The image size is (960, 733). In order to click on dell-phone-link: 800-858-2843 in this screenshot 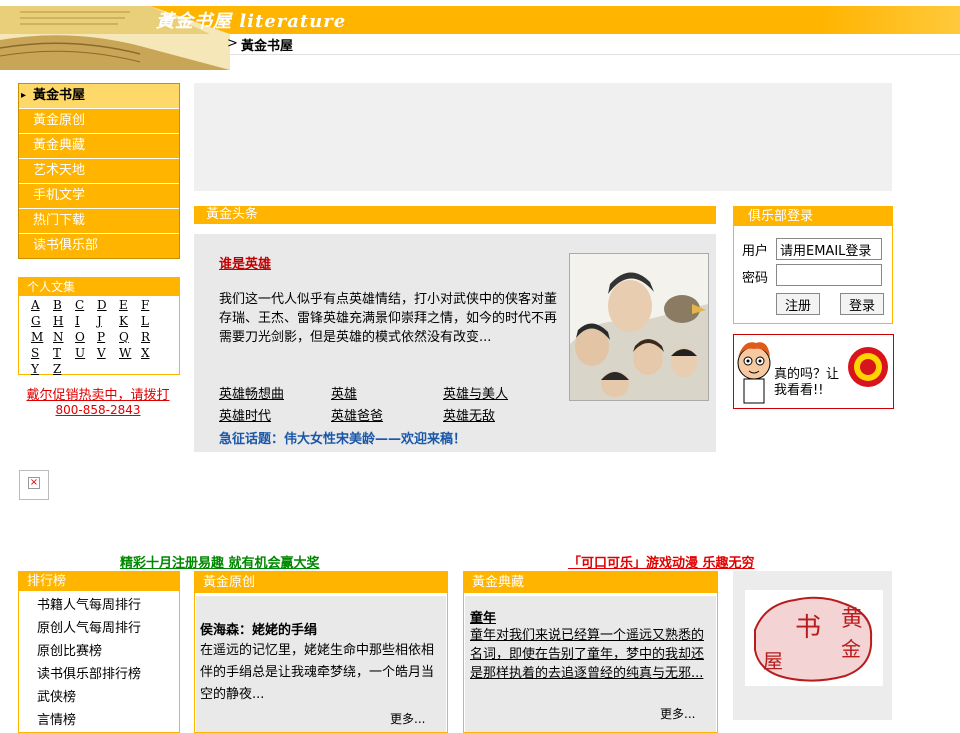, I will do `click(98, 410)`.